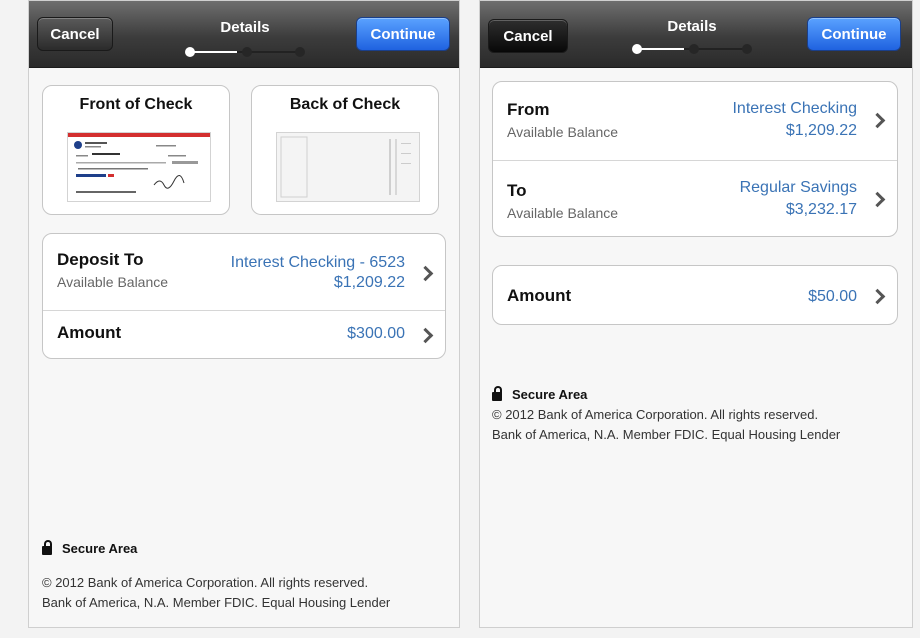 The height and width of the screenshot is (638, 920). I want to click on amount-group: Amount $50.00, so click(695, 295).